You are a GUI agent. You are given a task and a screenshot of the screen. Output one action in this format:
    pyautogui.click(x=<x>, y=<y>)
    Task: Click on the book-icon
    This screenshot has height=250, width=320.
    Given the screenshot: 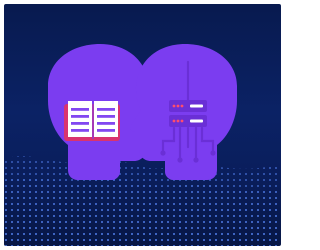 What is the action you would take?
    pyautogui.click(x=92, y=121)
    